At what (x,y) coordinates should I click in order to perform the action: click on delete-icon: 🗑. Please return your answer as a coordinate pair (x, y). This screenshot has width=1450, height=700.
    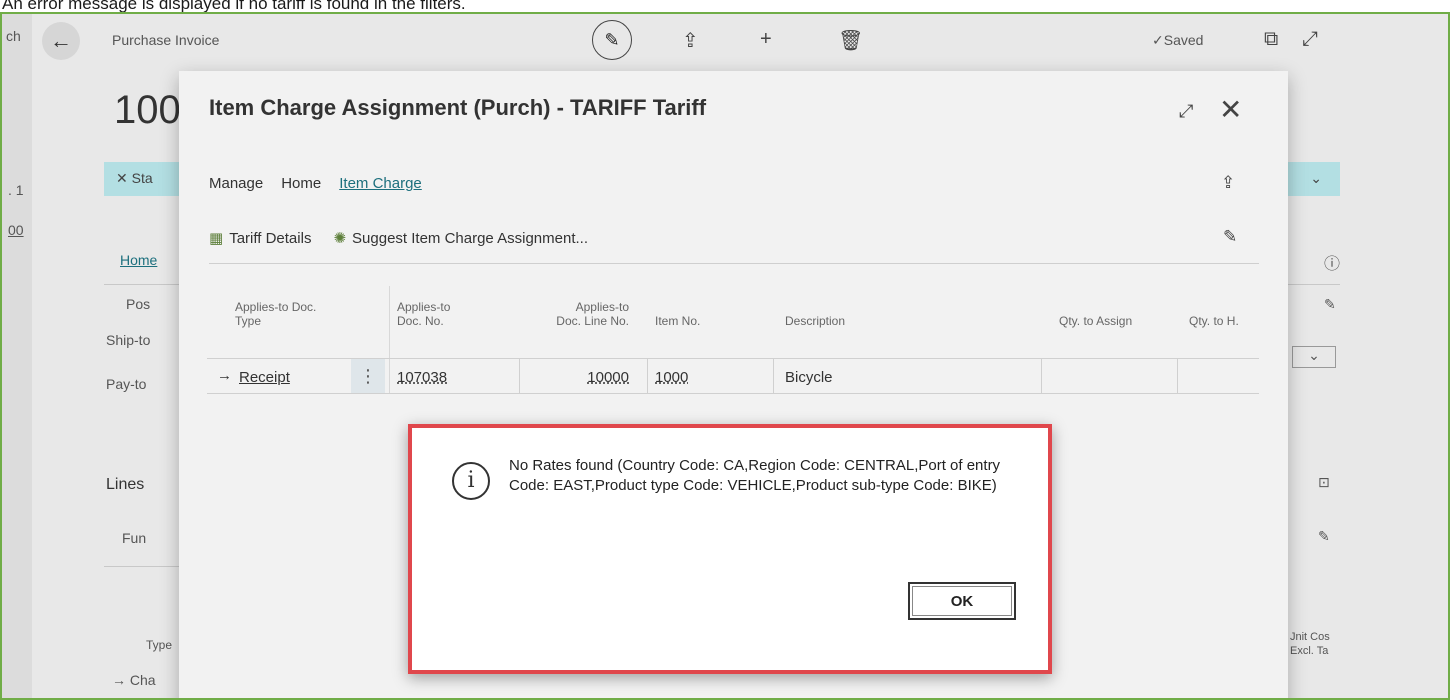
    Looking at the image, I should click on (850, 40).